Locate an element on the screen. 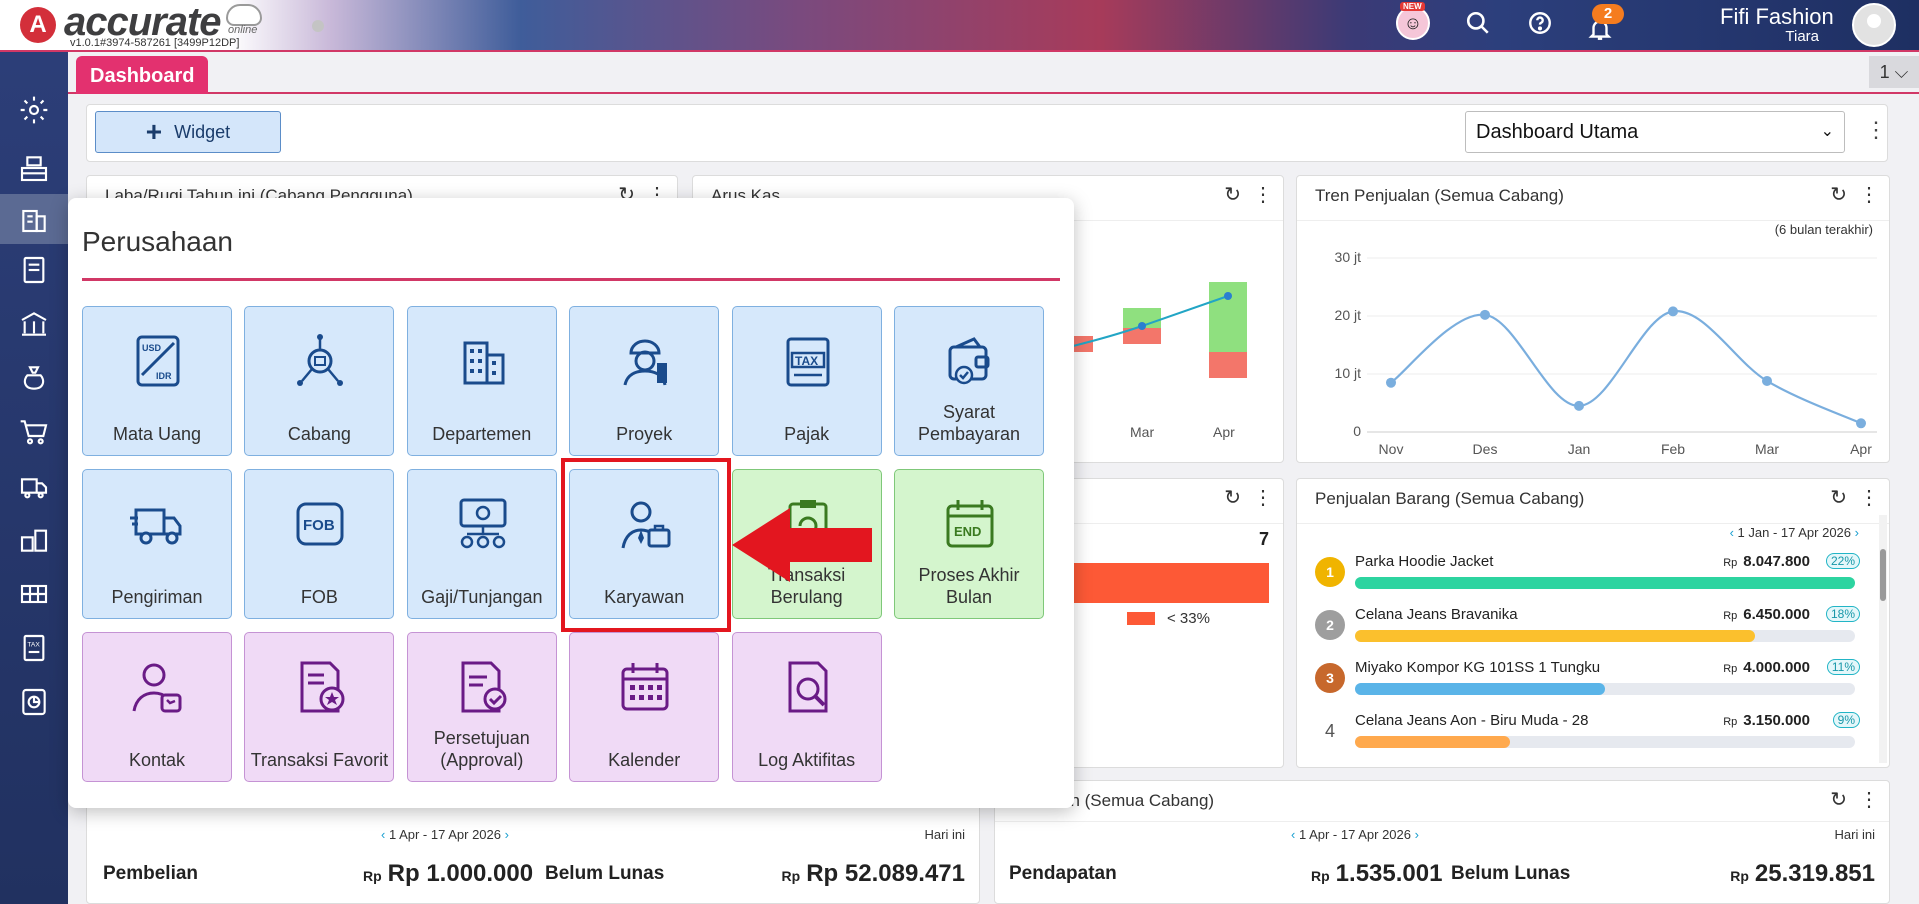  sidebar-company-icon is located at coordinates (34, 219).